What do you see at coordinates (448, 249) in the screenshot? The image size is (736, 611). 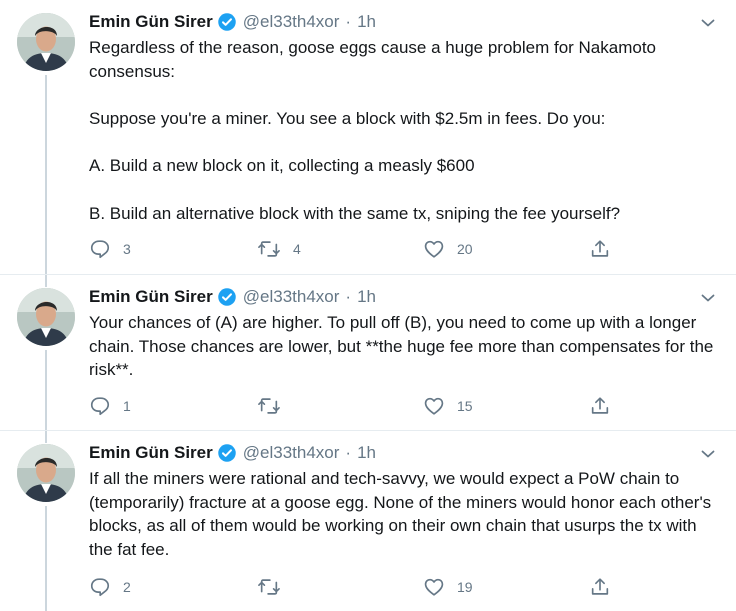 I see `like-button: 20` at bounding box center [448, 249].